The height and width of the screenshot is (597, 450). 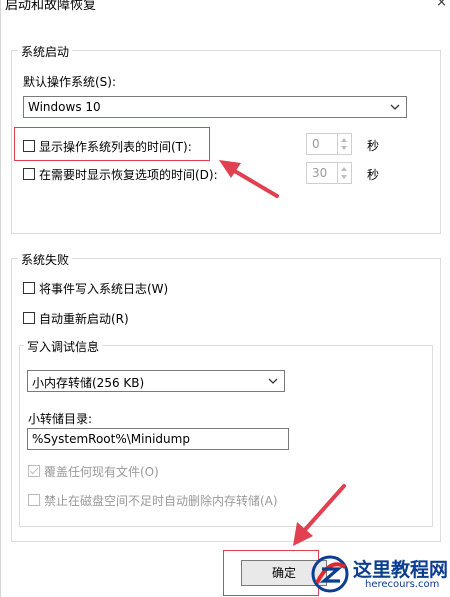 What do you see at coordinates (330, 574) in the screenshot?
I see `watermark-logo-icon` at bounding box center [330, 574].